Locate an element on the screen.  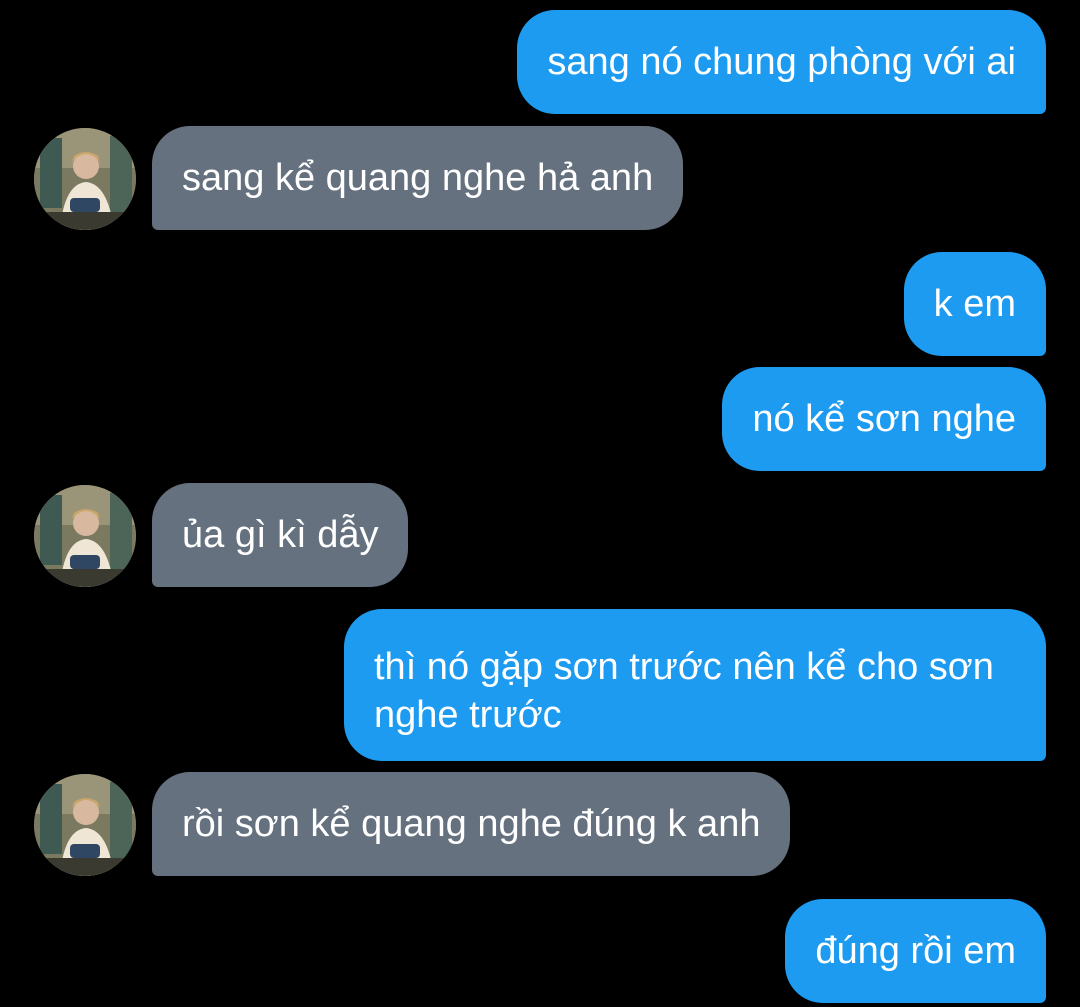
outgoing-message-bubble: k em is located at coordinates (974, 304).